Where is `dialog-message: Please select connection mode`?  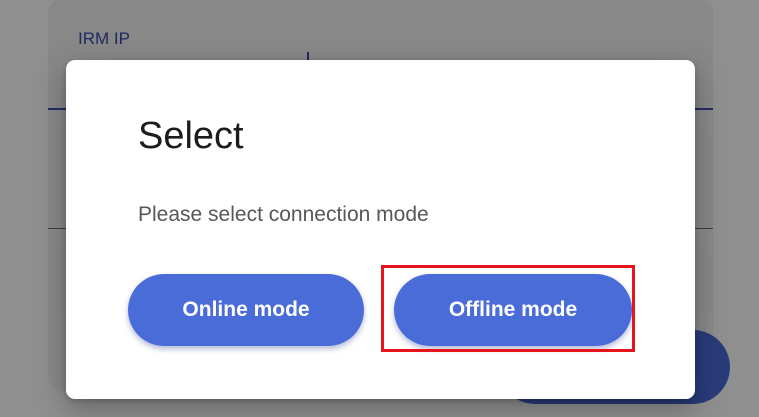
dialog-message: Please select connection mode is located at coordinates (283, 214).